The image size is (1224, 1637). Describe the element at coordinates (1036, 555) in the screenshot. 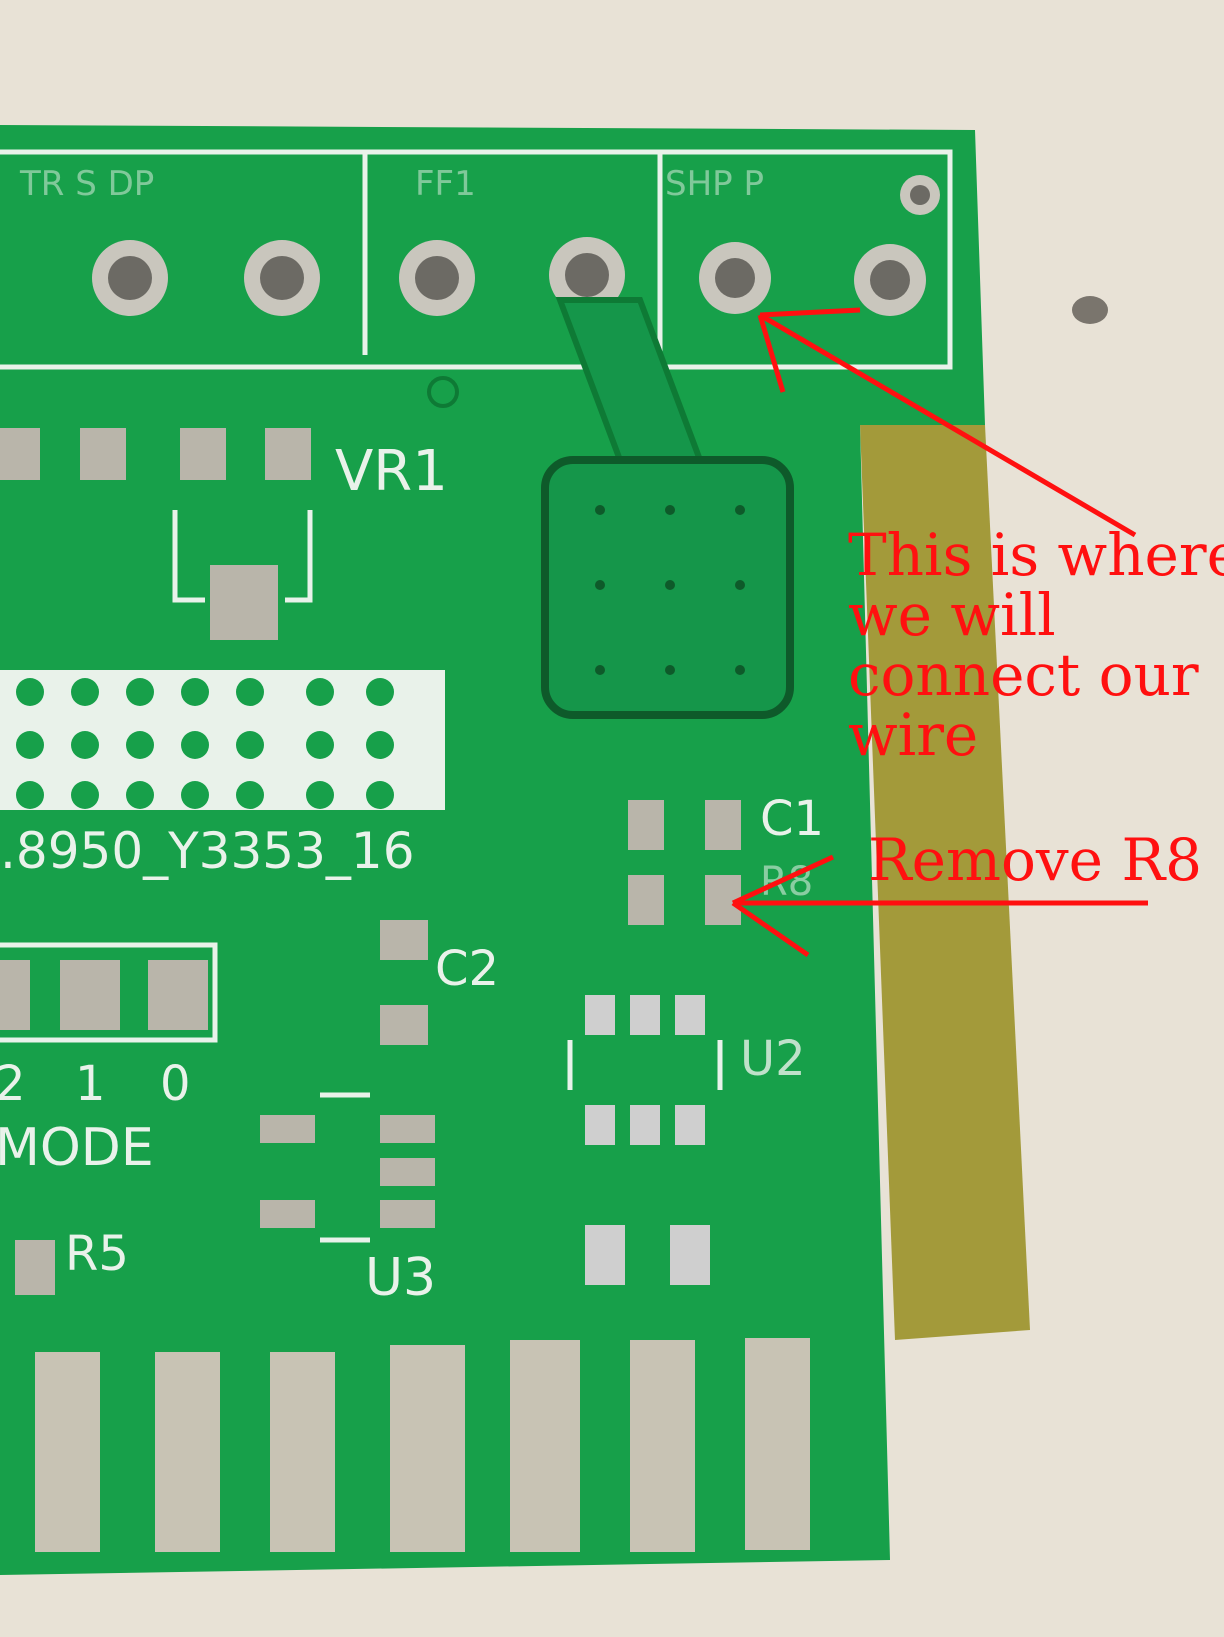

I see `wire-note-line-1: This is where` at that location.